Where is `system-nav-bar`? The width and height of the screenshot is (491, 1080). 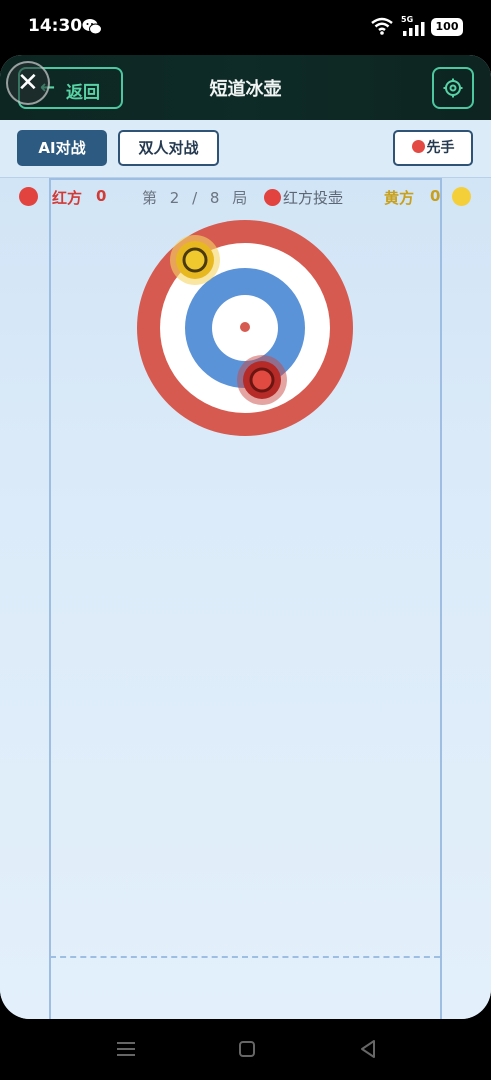
system-nav-bar is located at coordinates (245, 1049).